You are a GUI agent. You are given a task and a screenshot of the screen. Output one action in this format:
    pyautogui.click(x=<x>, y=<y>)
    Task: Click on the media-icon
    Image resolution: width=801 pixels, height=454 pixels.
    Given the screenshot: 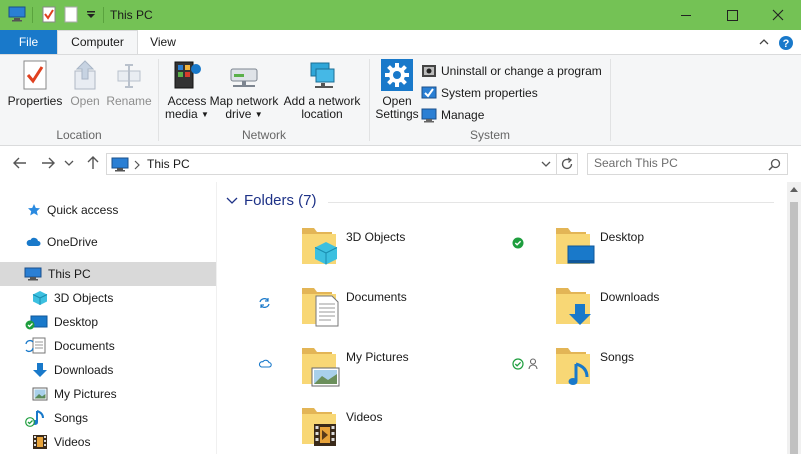 What is the action you would take?
    pyautogui.click(x=187, y=75)
    